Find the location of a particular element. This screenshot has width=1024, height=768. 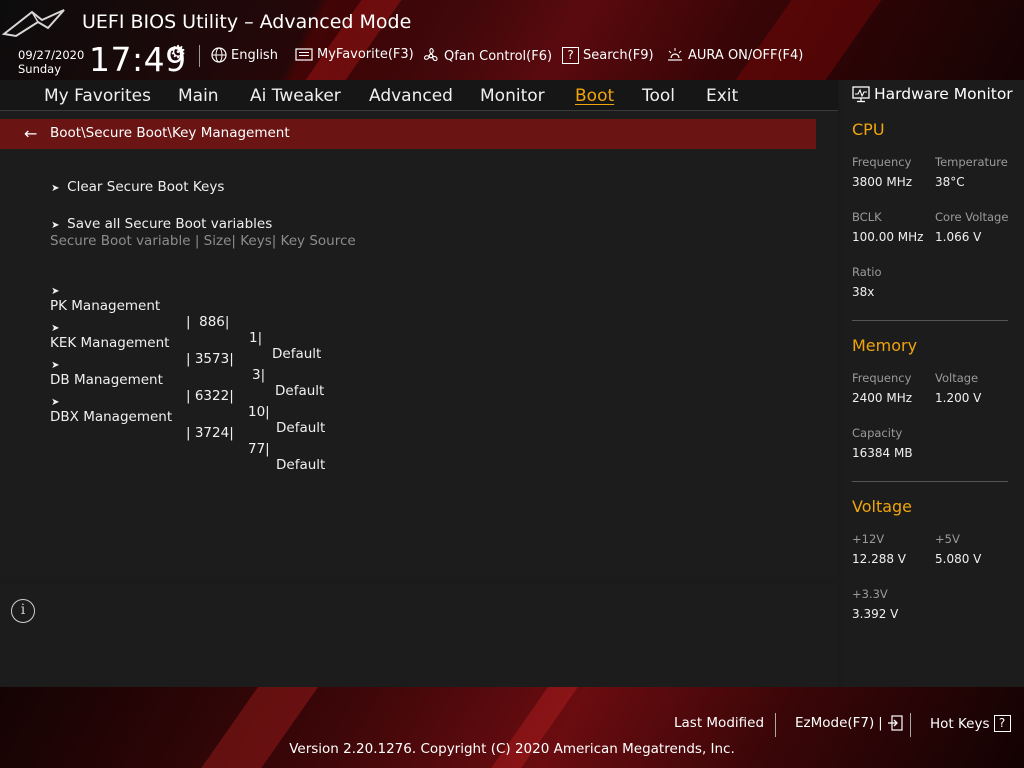

ezmode-label: EzMode(F7) is located at coordinates (835, 723).